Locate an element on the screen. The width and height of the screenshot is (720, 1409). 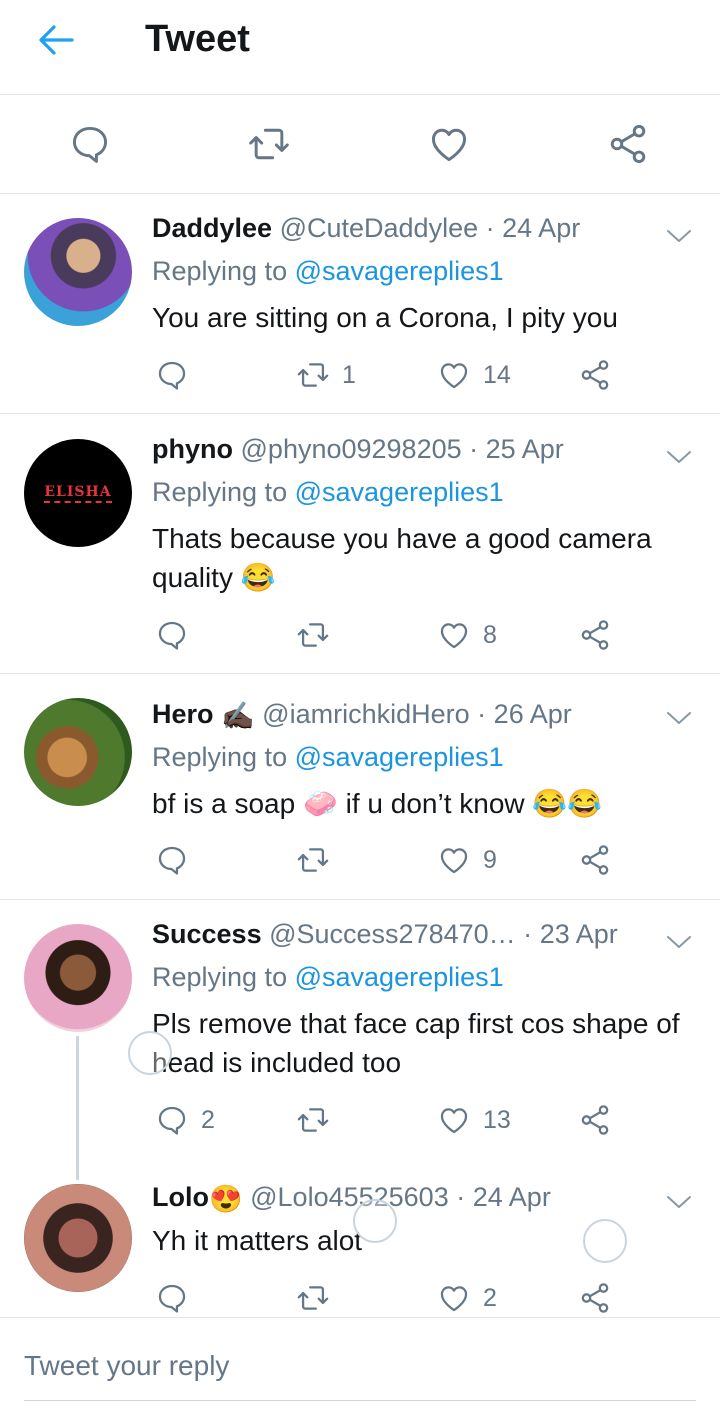
author-handle: @Lolo45525603 is located at coordinates (349, 1197).